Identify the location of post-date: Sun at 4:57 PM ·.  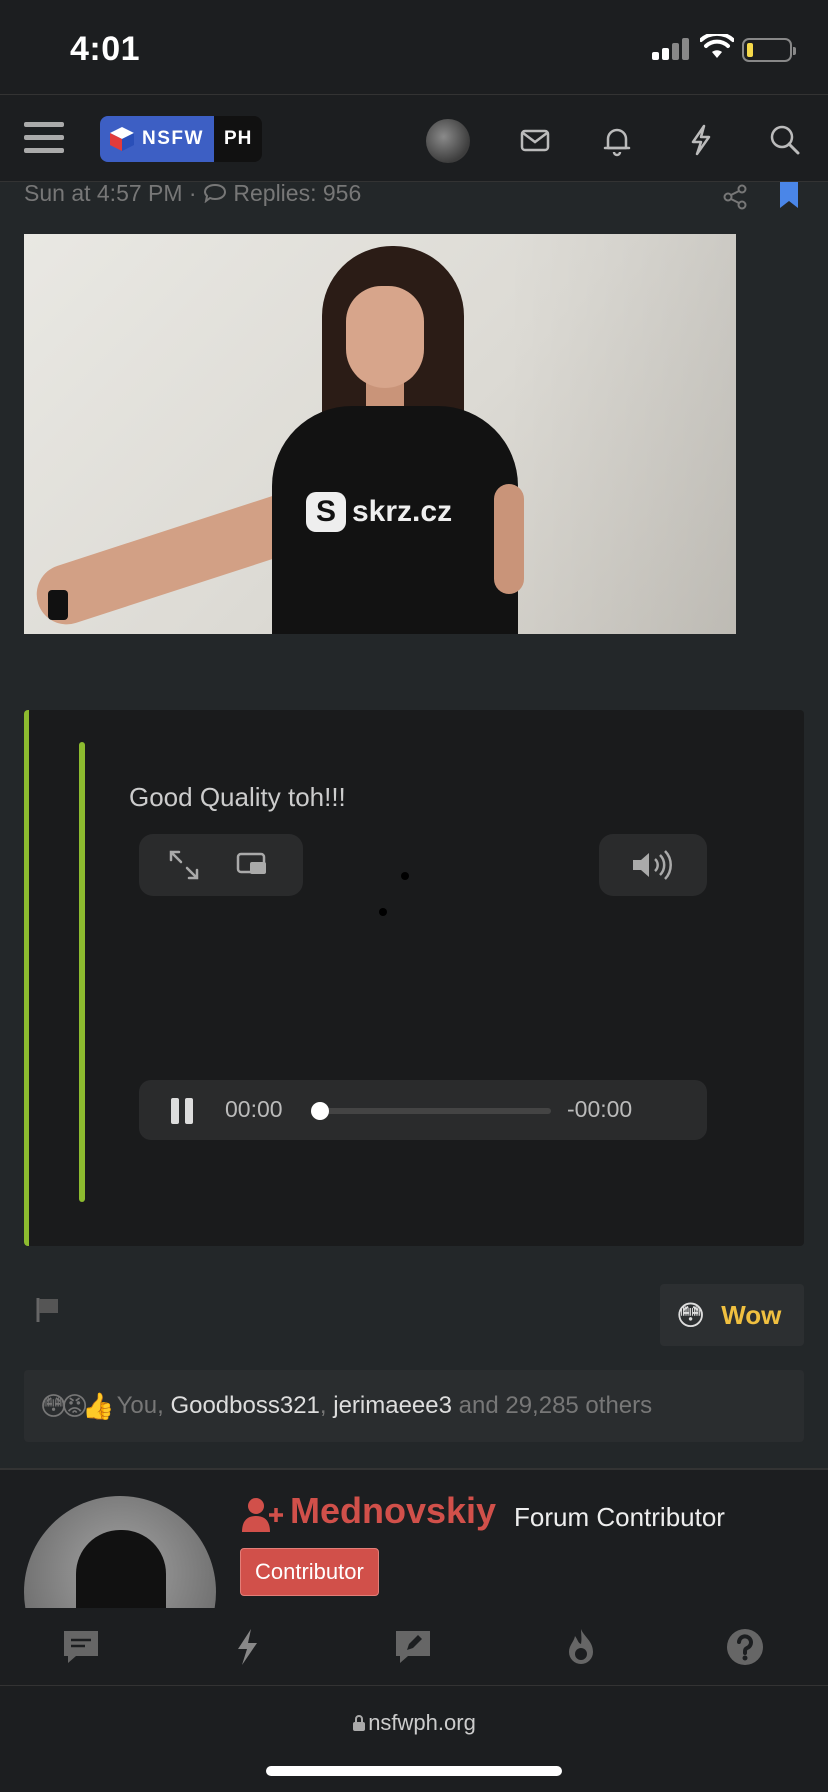
(110, 193).